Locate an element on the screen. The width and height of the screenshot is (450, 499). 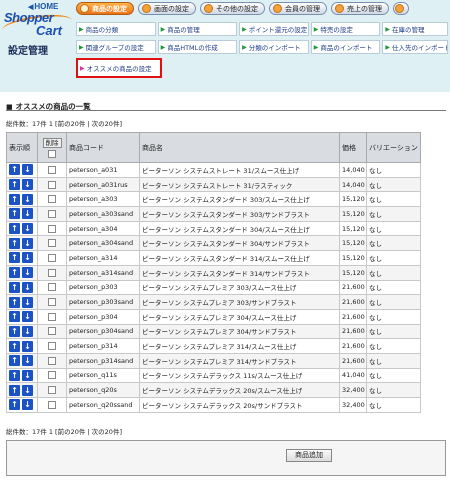
product-name: ピーターソン システムデラックス 20s/スムース仕上げ is located at coordinates (239, 390).